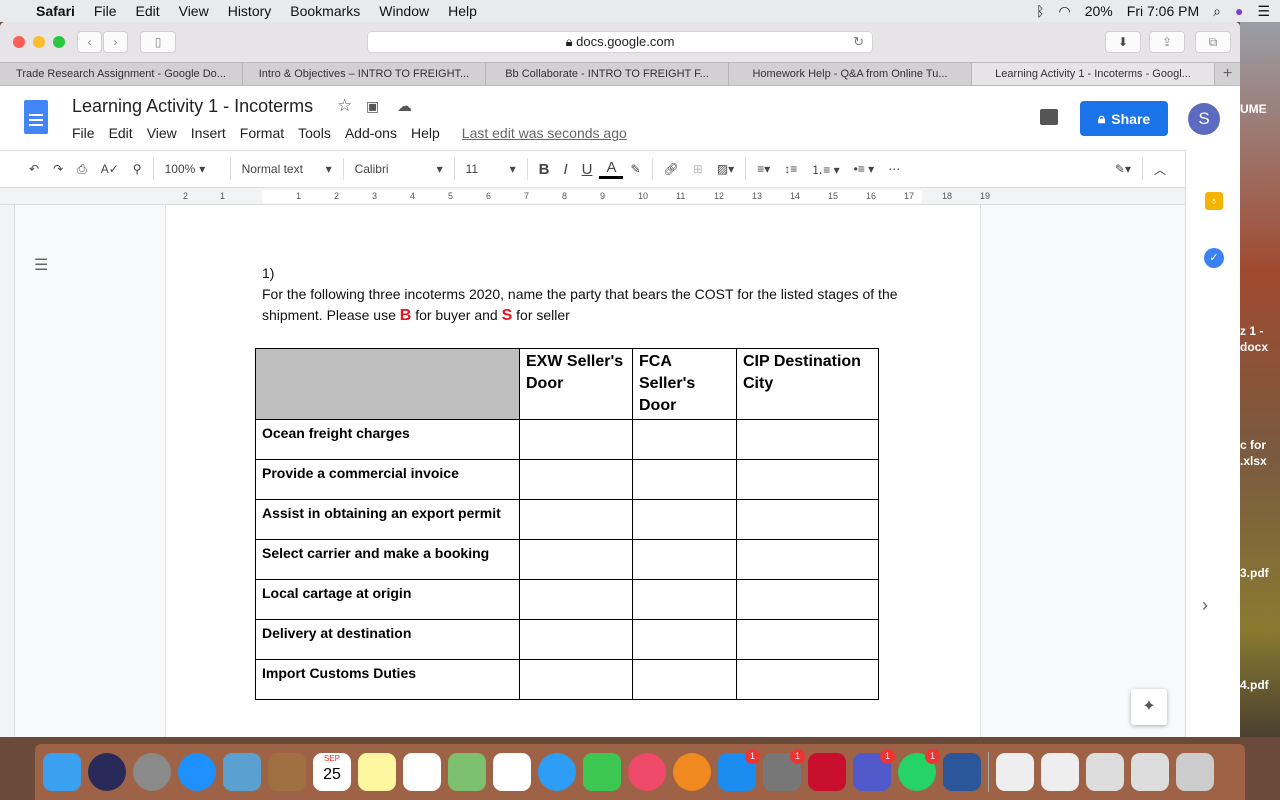 This screenshot has width=1280, height=800. I want to click on bold-icon: B, so click(544, 169).